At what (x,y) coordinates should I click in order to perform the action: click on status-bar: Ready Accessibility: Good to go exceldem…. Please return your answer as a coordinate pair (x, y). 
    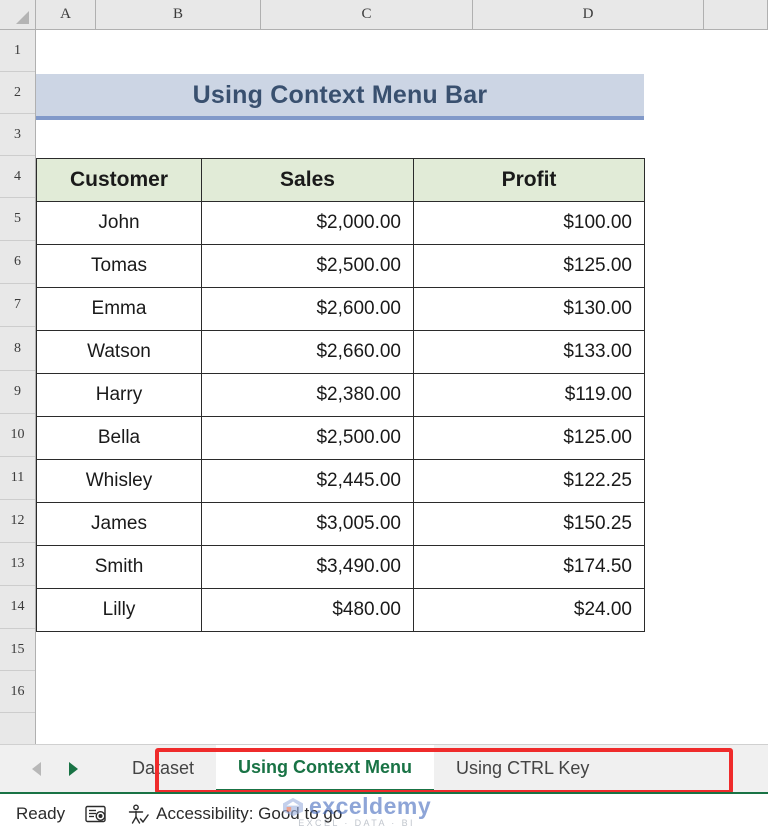
    Looking at the image, I should click on (384, 813).